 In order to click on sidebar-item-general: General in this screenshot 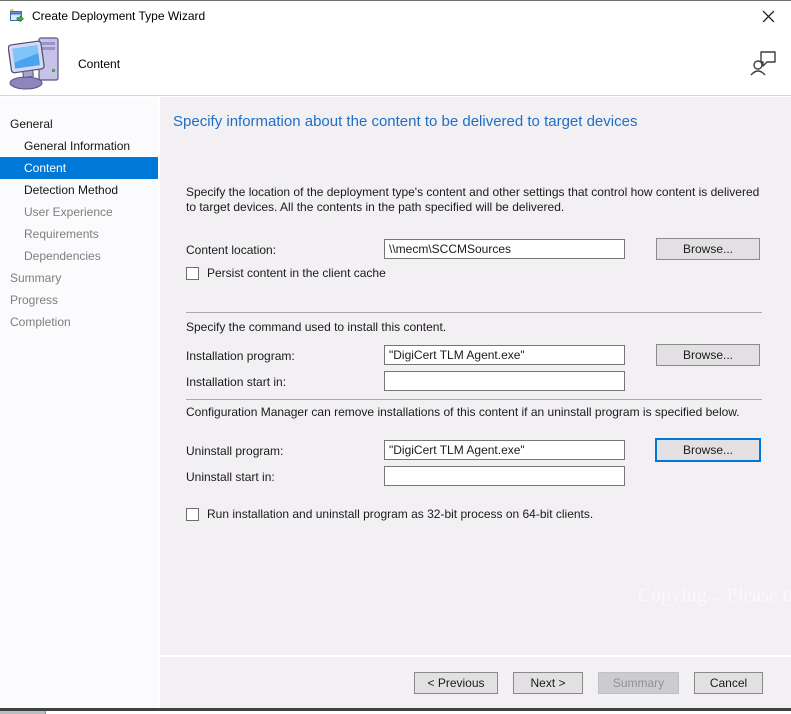, I will do `click(79, 124)`.